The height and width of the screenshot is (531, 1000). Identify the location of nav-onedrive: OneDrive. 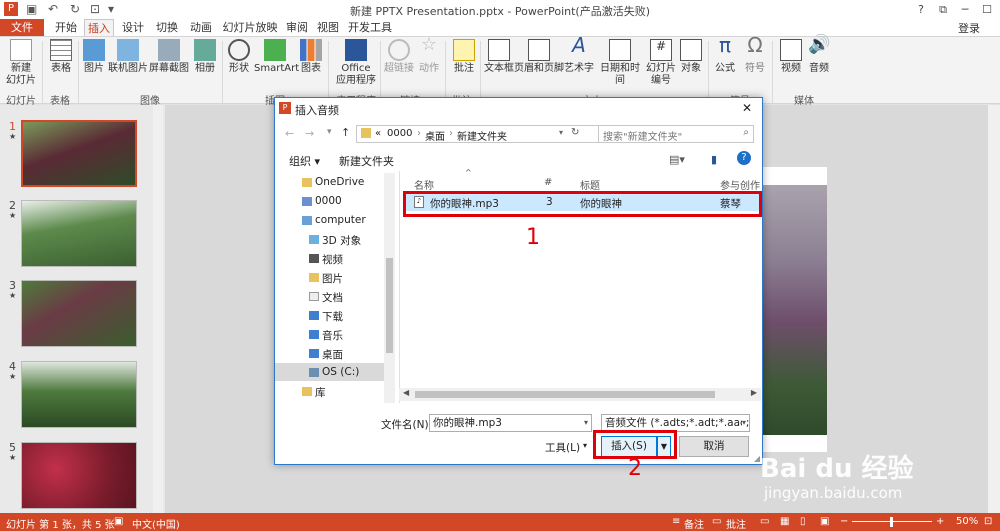
(333, 182).